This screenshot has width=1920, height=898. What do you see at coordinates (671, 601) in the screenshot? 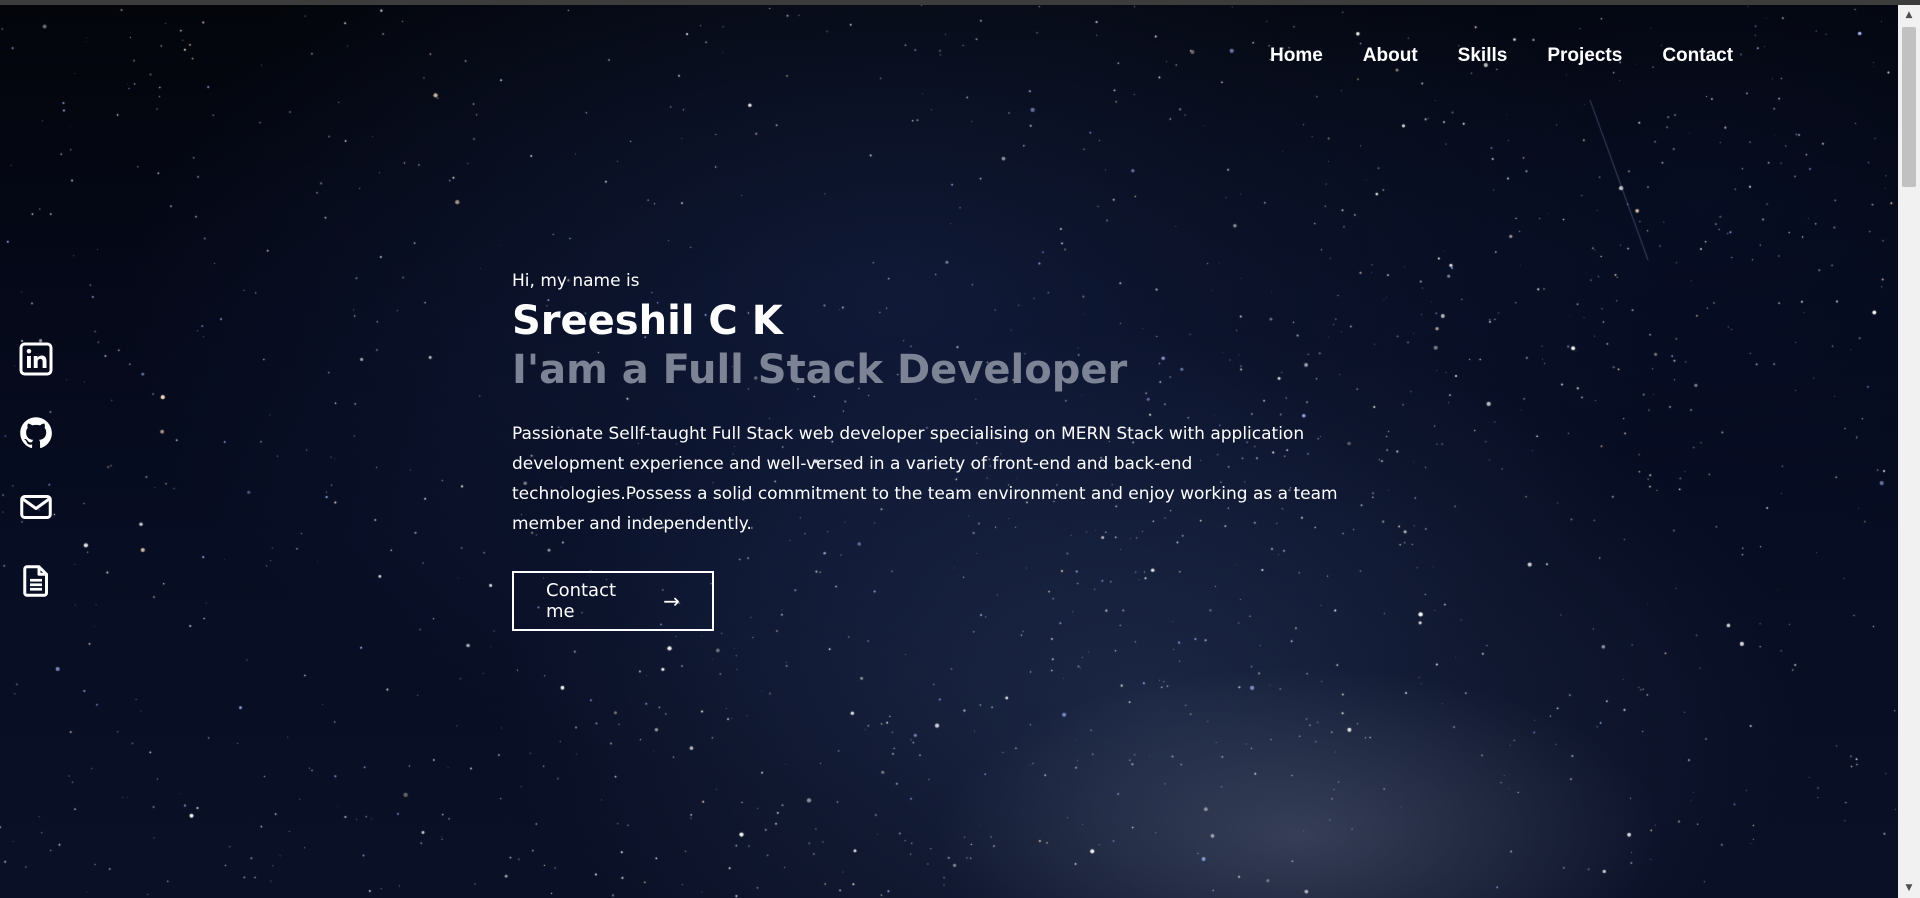
I see `arrow-right-icon: →` at bounding box center [671, 601].